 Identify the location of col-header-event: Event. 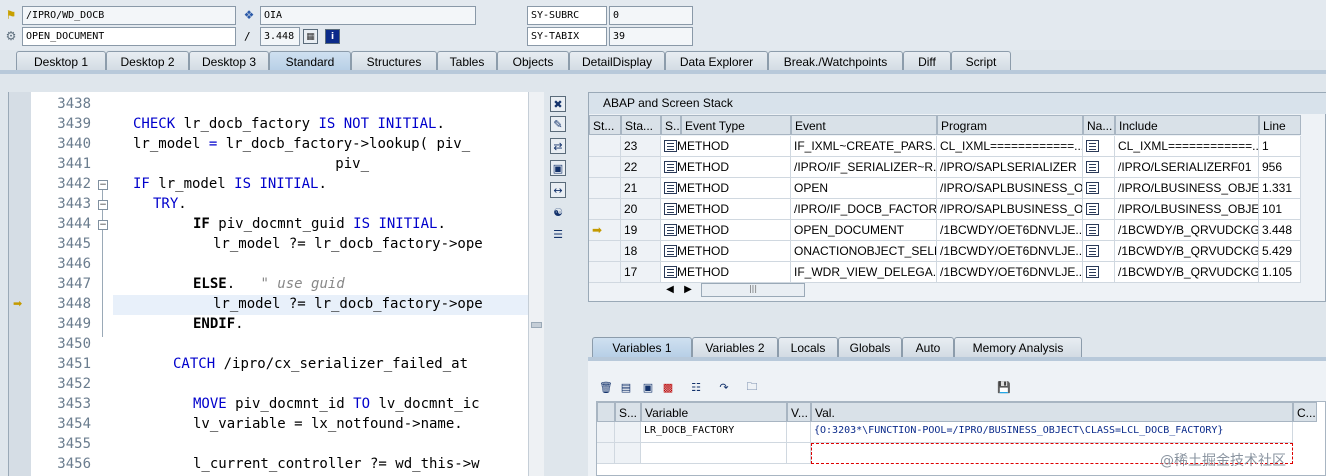
(864, 125).